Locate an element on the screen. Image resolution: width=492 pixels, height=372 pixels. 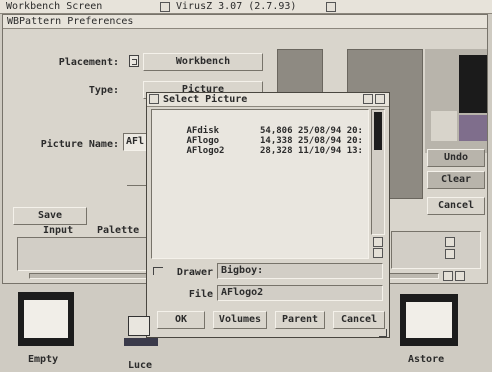
vertical-scrollbar is located at coordinates (378, 172).